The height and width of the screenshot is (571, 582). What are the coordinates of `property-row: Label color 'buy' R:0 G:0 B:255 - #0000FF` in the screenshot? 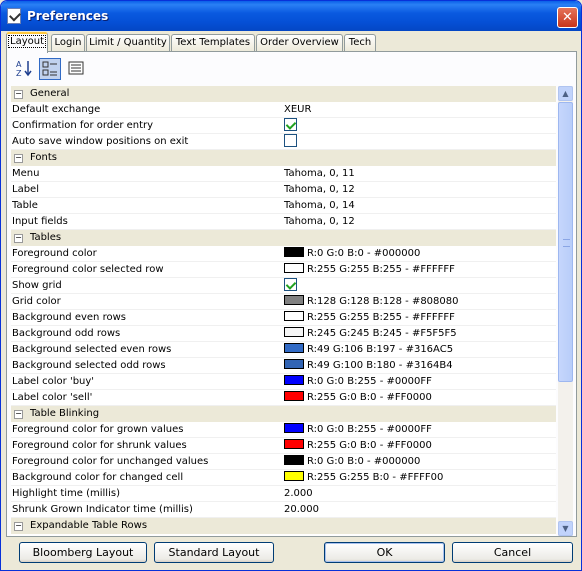 It's located at (283, 382).